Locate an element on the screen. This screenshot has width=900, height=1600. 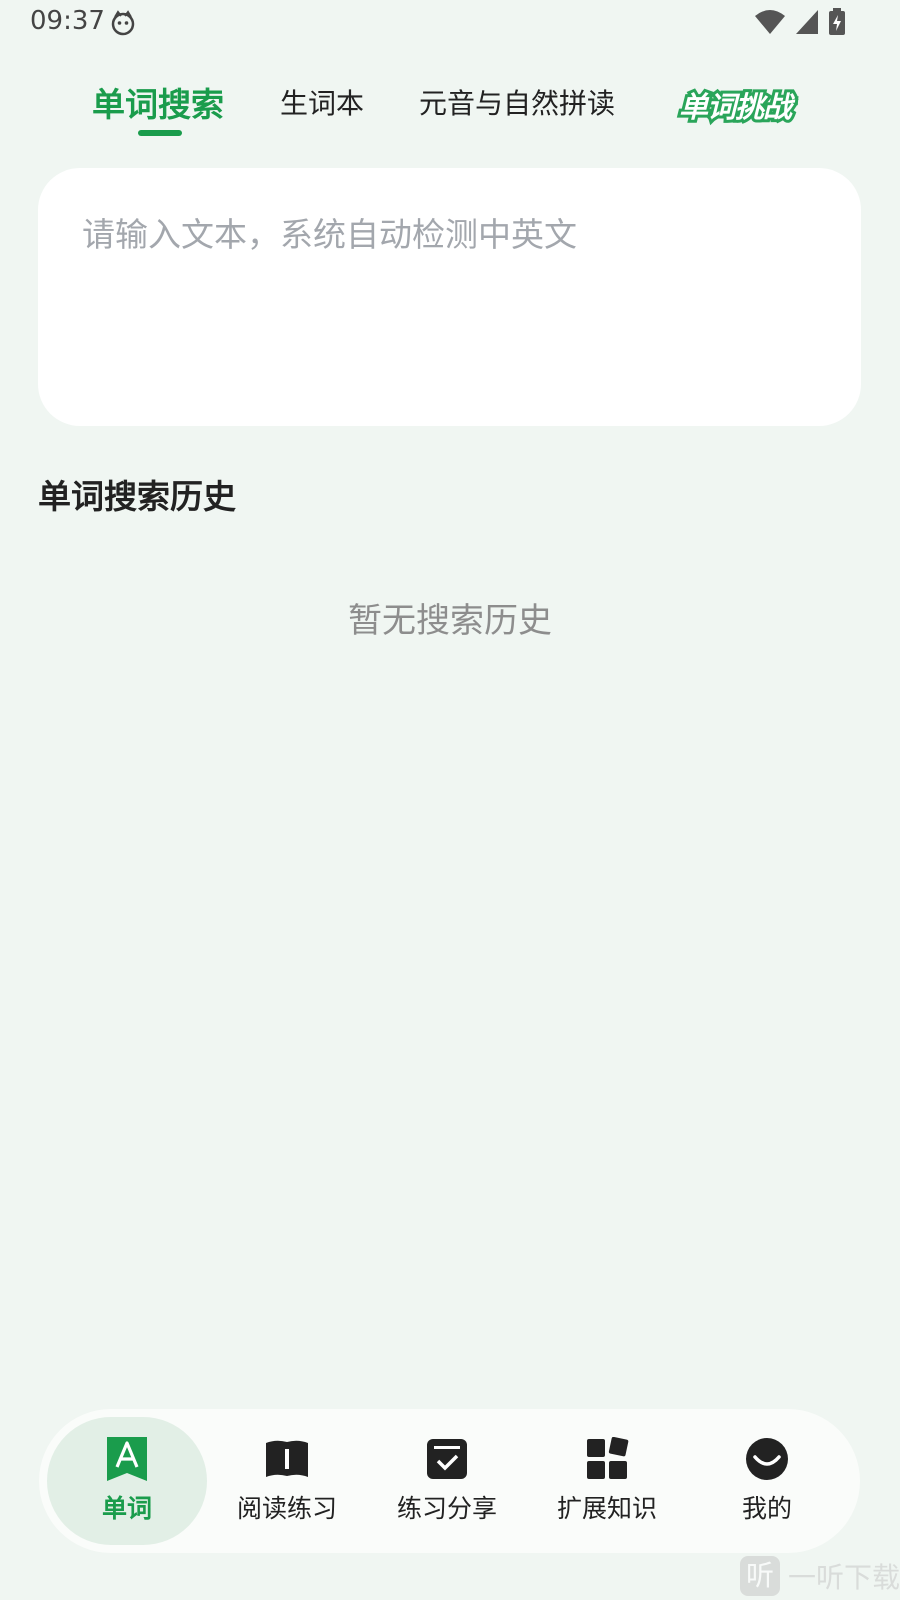
word-book-icon is located at coordinates (127, 1459).